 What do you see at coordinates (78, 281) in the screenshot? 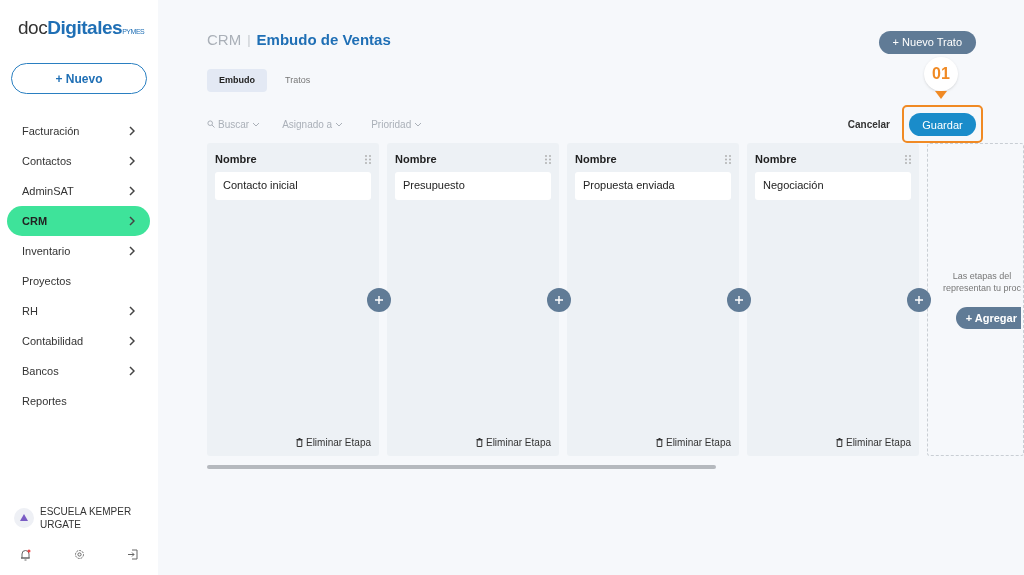
I see `sidebar-item: Proyectos` at bounding box center [78, 281].